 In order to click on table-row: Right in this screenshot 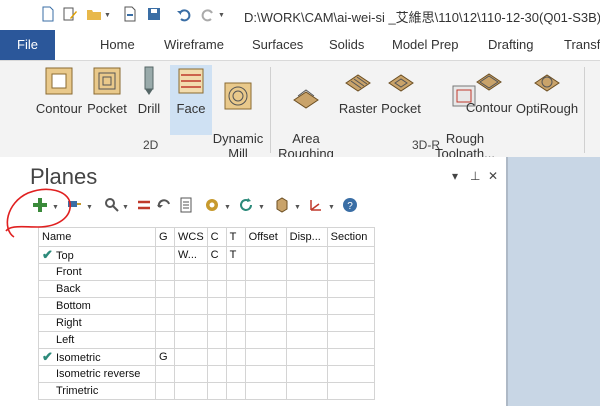, I will do `click(206, 323)`.